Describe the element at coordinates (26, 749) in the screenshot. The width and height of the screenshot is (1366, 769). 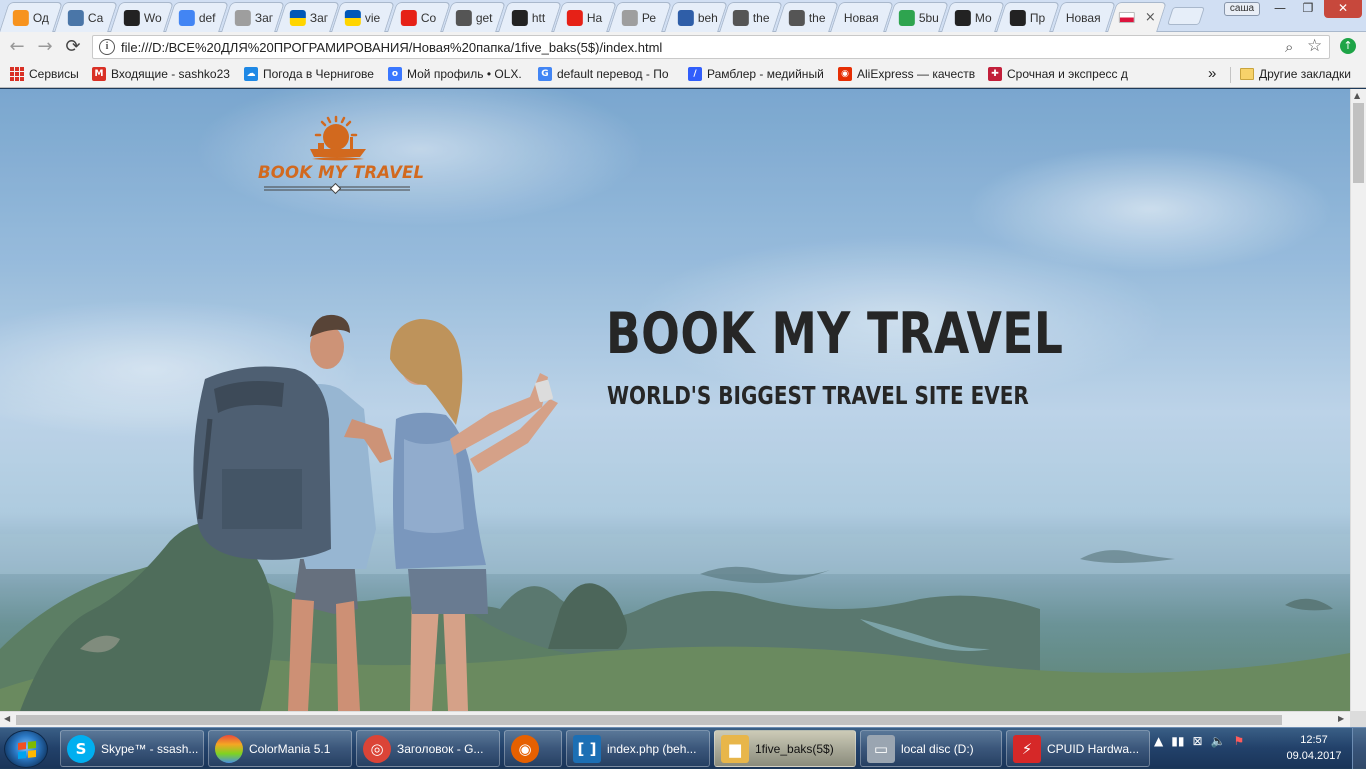
I see `start-button` at that location.